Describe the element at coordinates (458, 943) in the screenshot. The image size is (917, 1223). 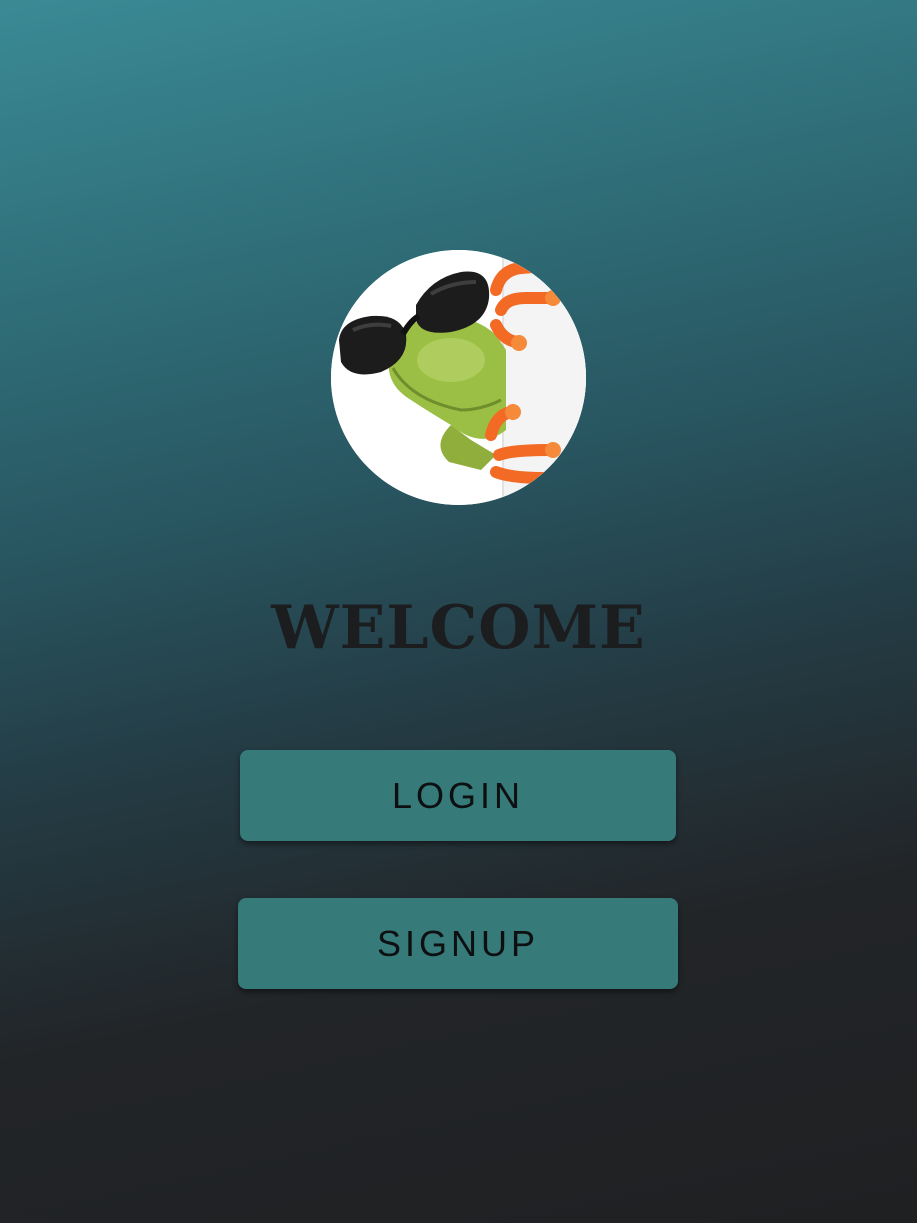
I see `signup-button: SIGNUP` at that location.